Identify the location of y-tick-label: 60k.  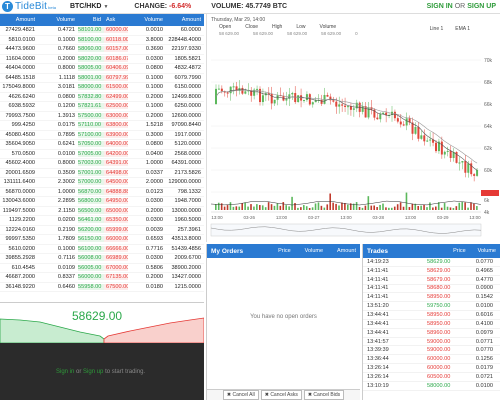
(488, 171).